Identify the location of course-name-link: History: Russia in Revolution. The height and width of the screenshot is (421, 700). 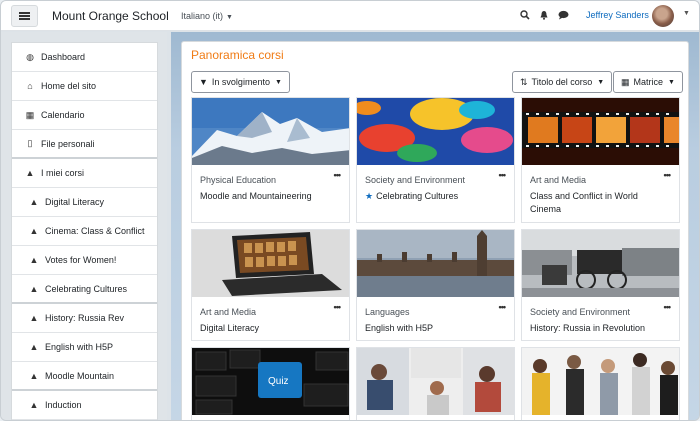
(600, 328).